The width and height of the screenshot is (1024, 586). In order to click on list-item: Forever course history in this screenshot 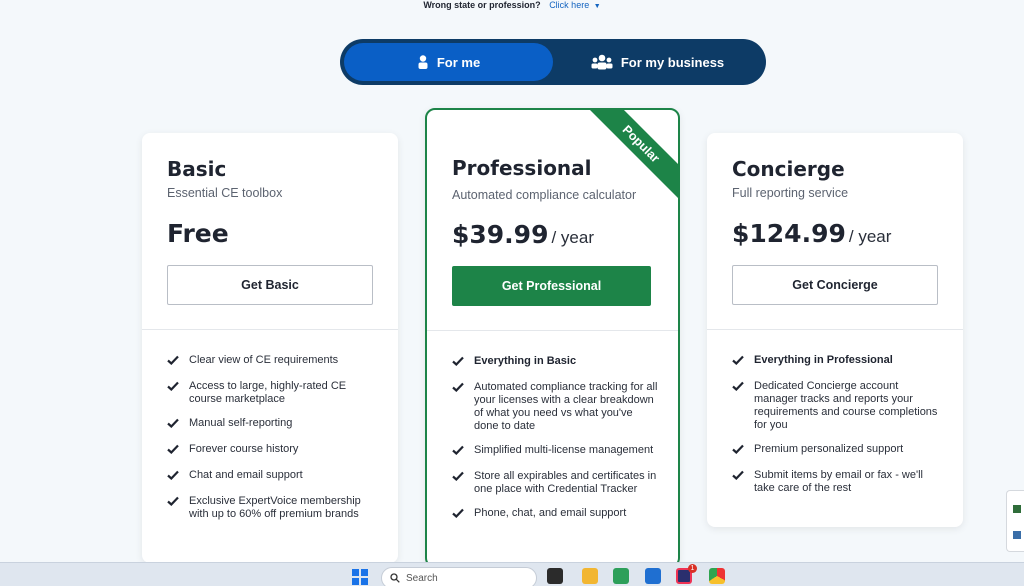, I will do `click(272, 450)`.